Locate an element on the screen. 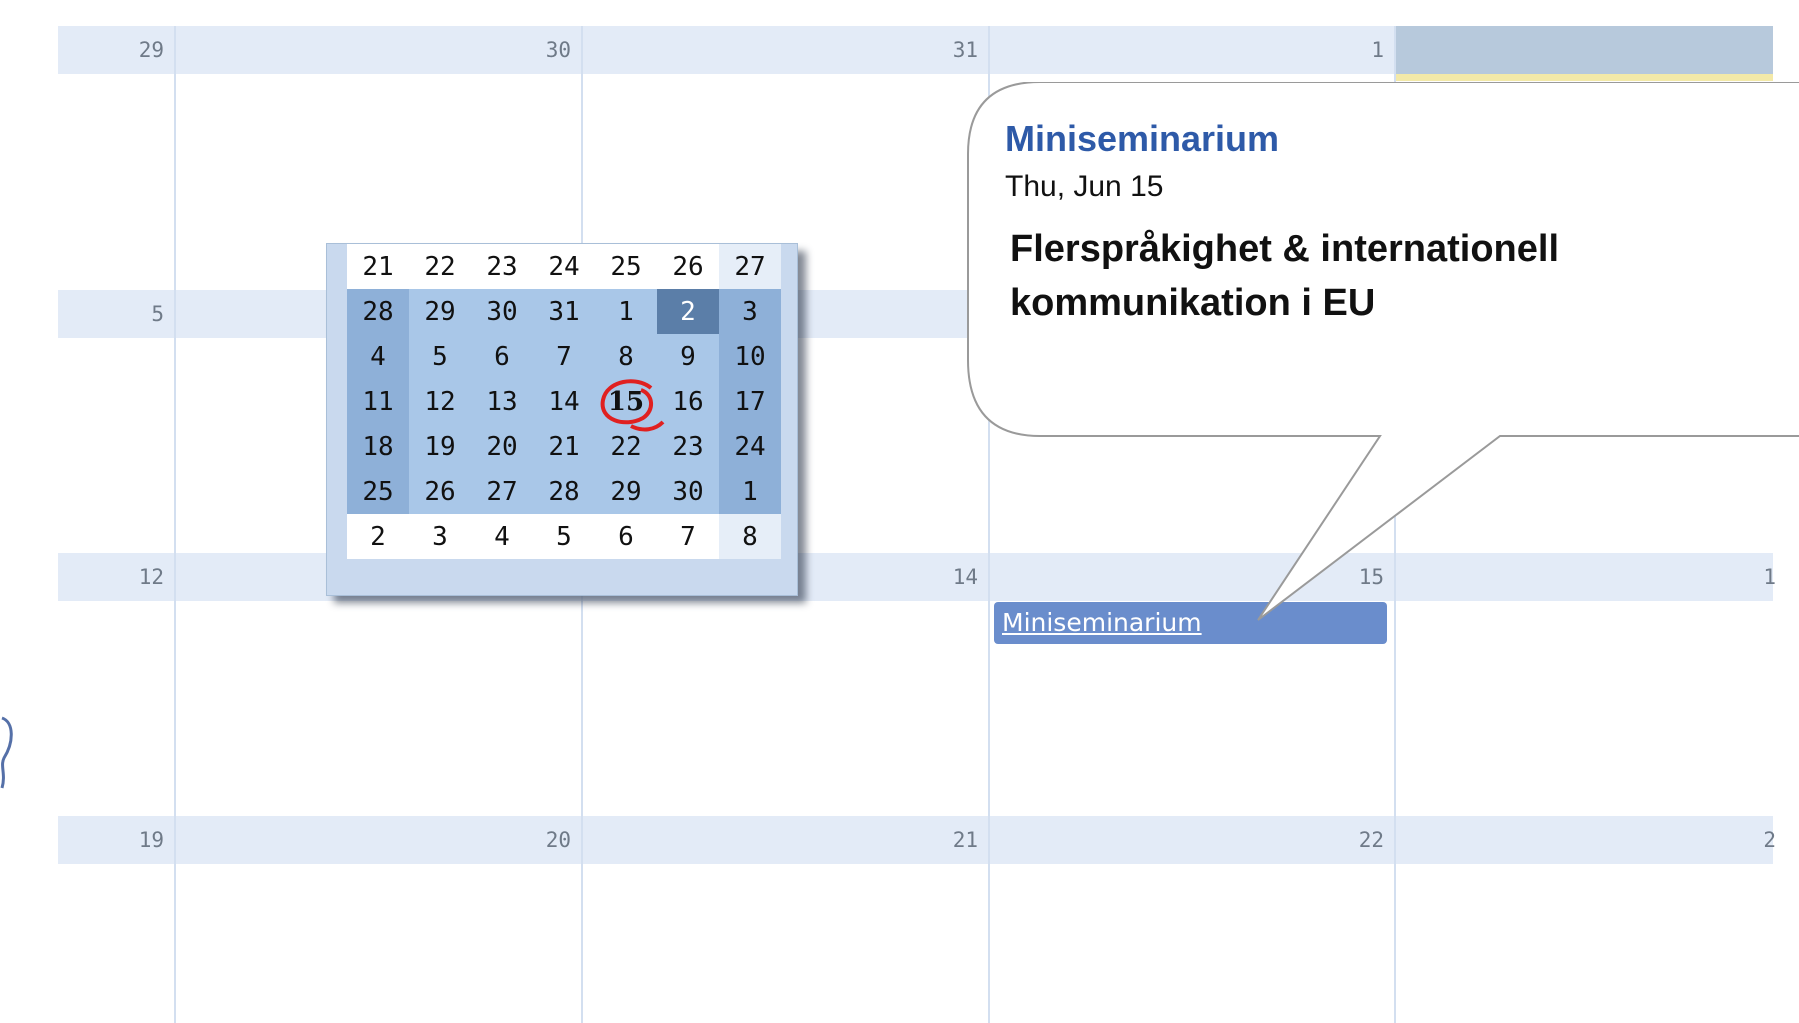  day-number: 19 is located at coordinates (111, 840).